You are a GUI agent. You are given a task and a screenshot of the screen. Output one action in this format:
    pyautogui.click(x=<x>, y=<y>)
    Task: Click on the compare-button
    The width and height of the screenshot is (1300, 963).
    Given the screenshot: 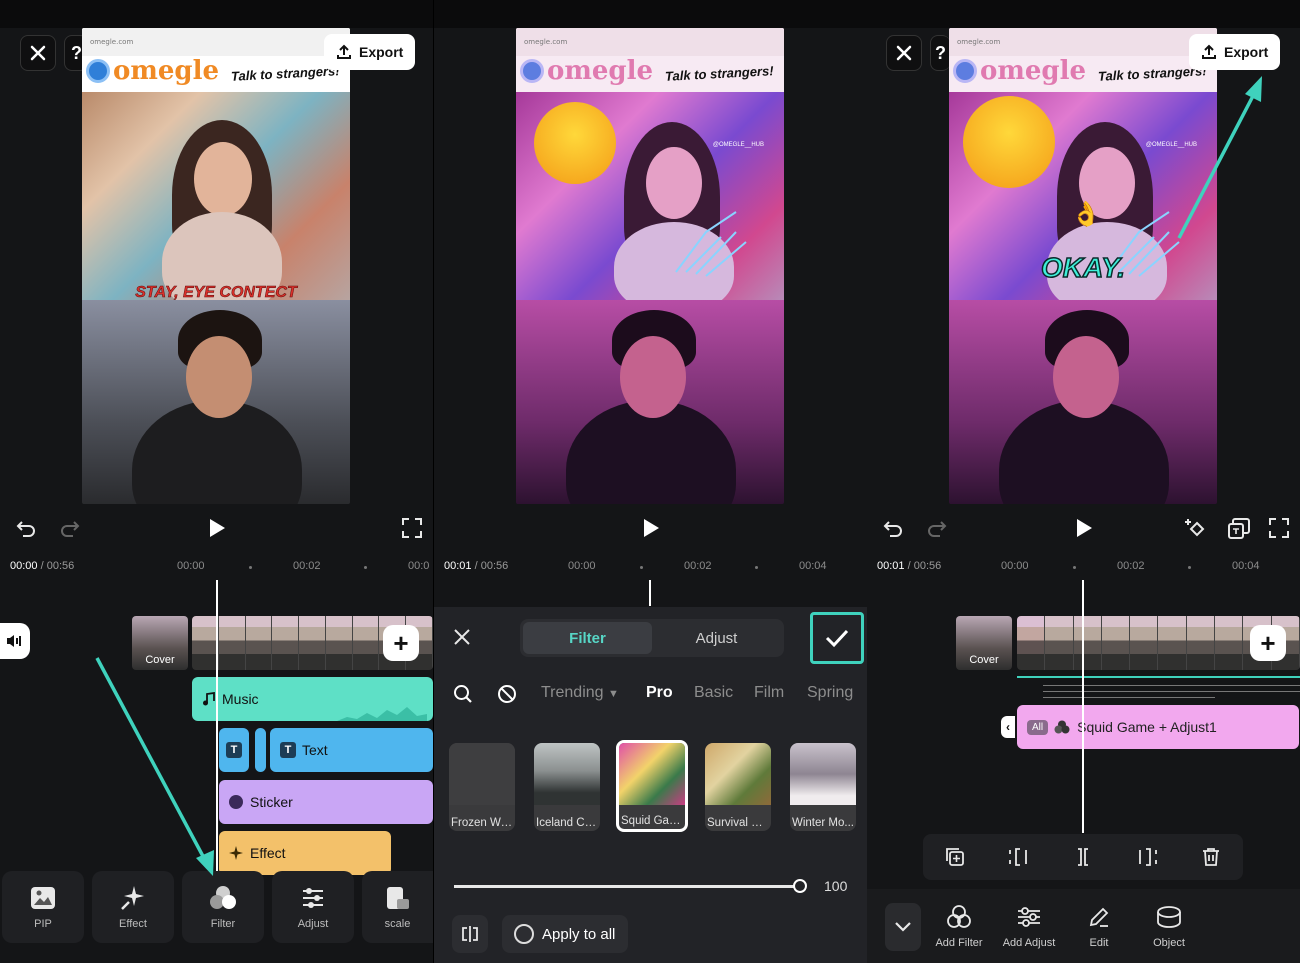 What is the action you would take?
    pyautogui.click(x=470, y=934)
    